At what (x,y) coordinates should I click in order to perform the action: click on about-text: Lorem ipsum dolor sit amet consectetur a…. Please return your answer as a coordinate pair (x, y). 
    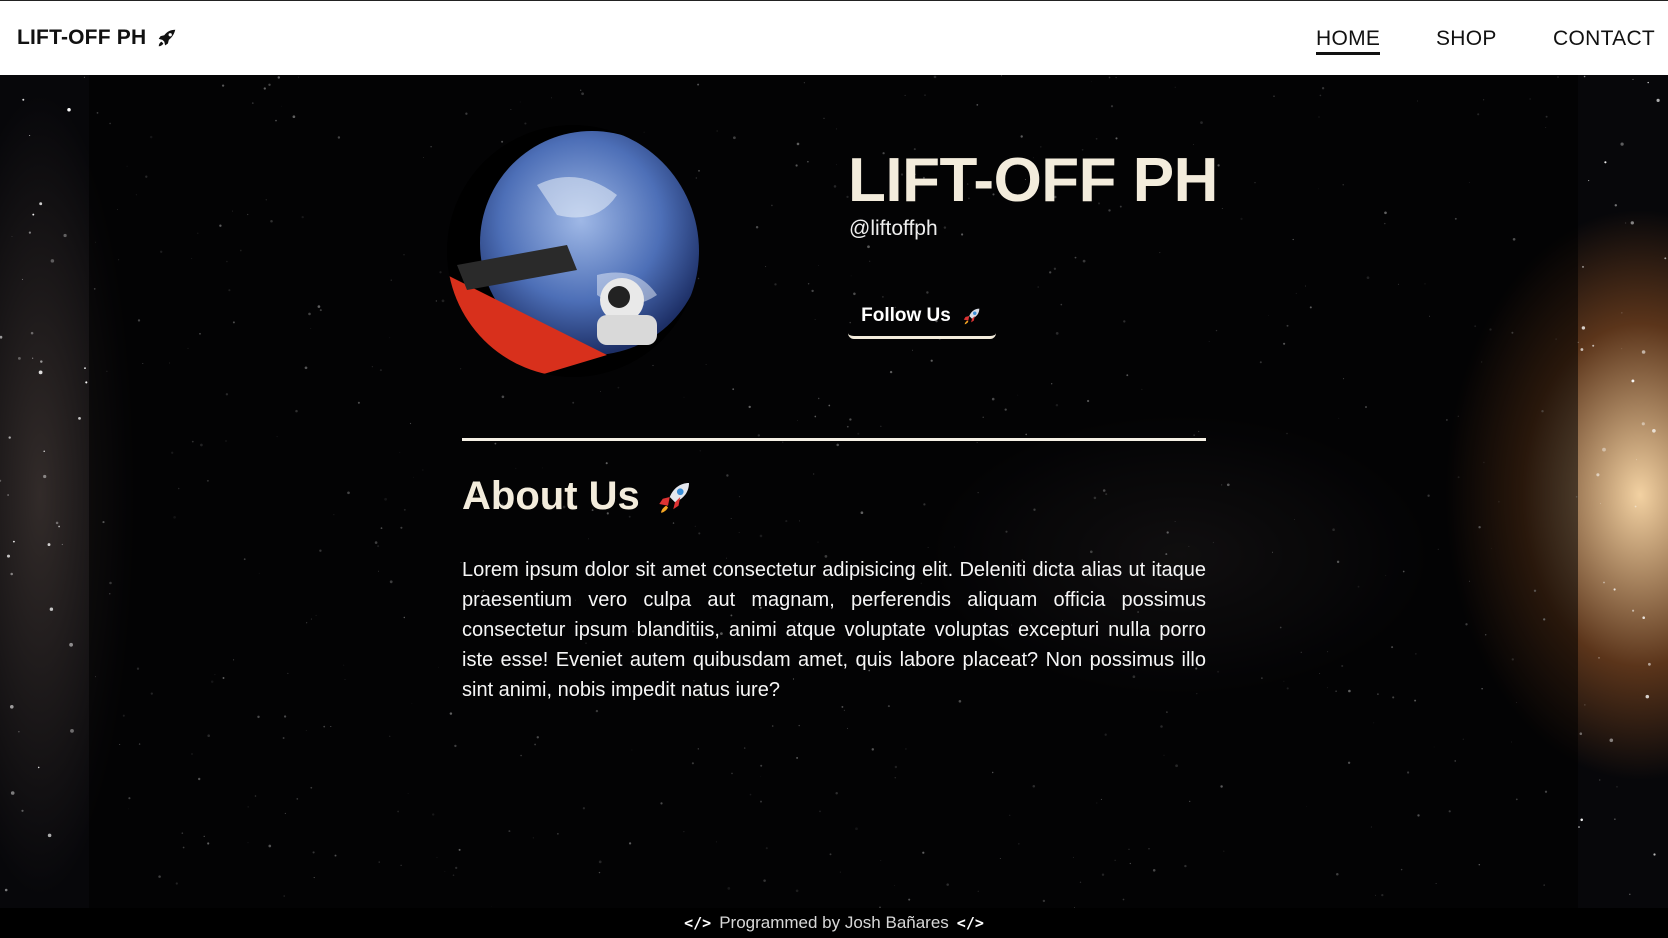
    Looking at the image, I should click on (834, 630).